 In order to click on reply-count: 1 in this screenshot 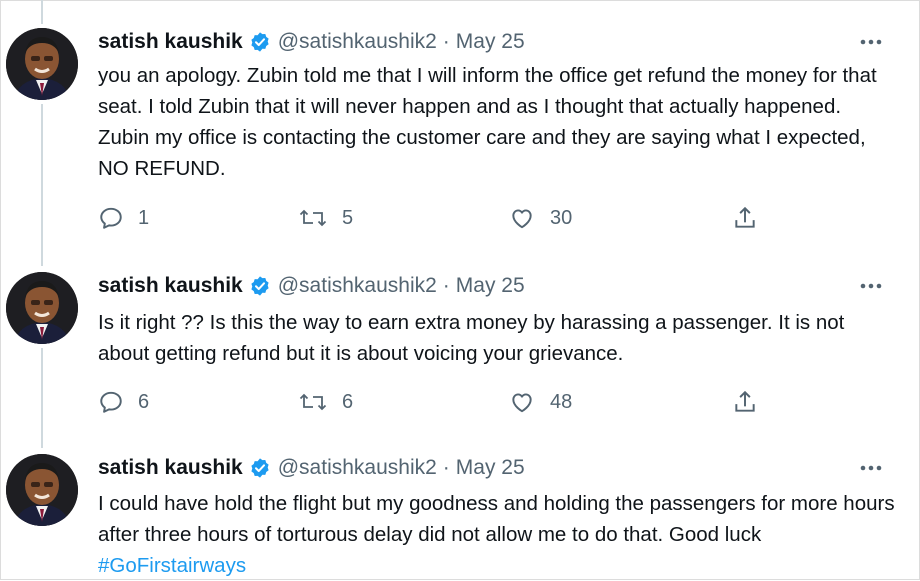, I will do `click(144, 217)`.